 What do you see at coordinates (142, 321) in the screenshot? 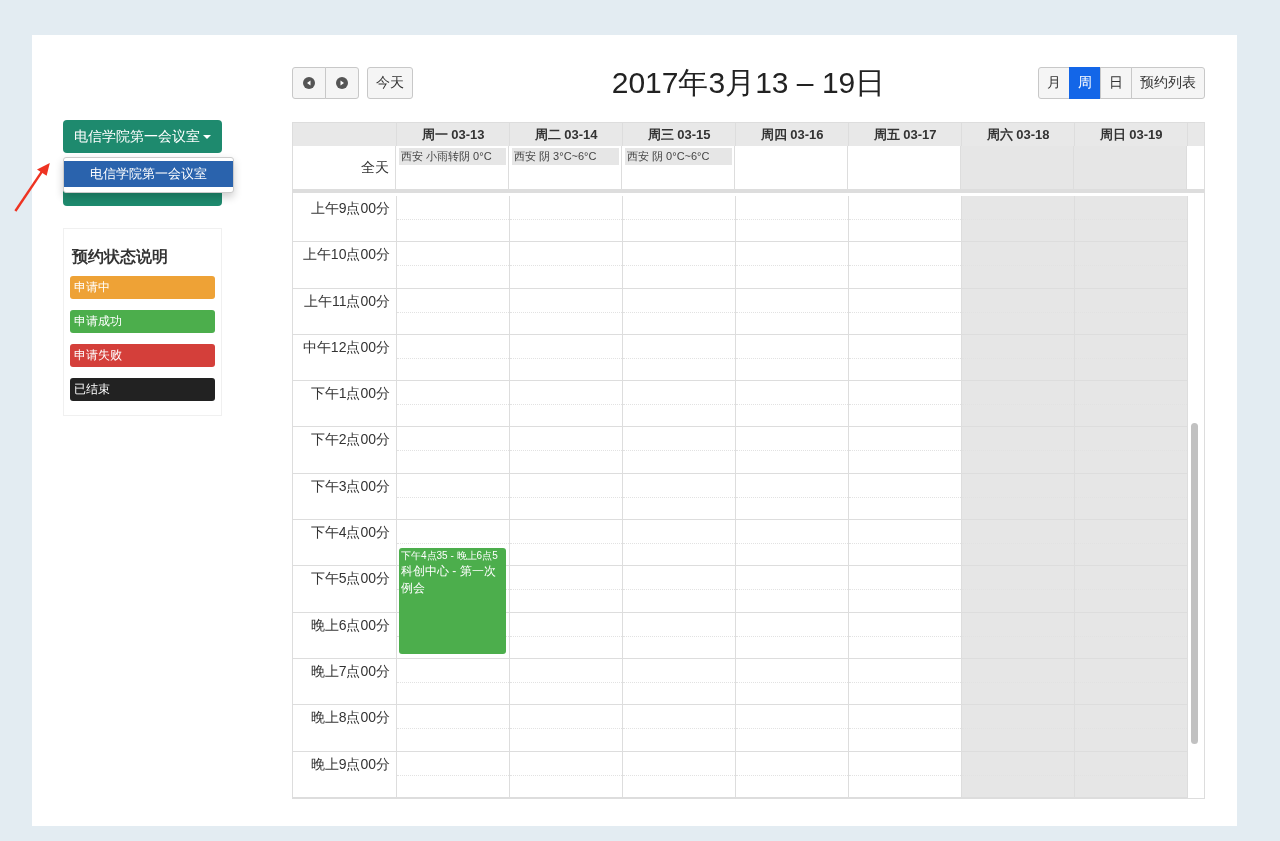
I see `legend-item: 申请成功` at bounding box center [142, 321].